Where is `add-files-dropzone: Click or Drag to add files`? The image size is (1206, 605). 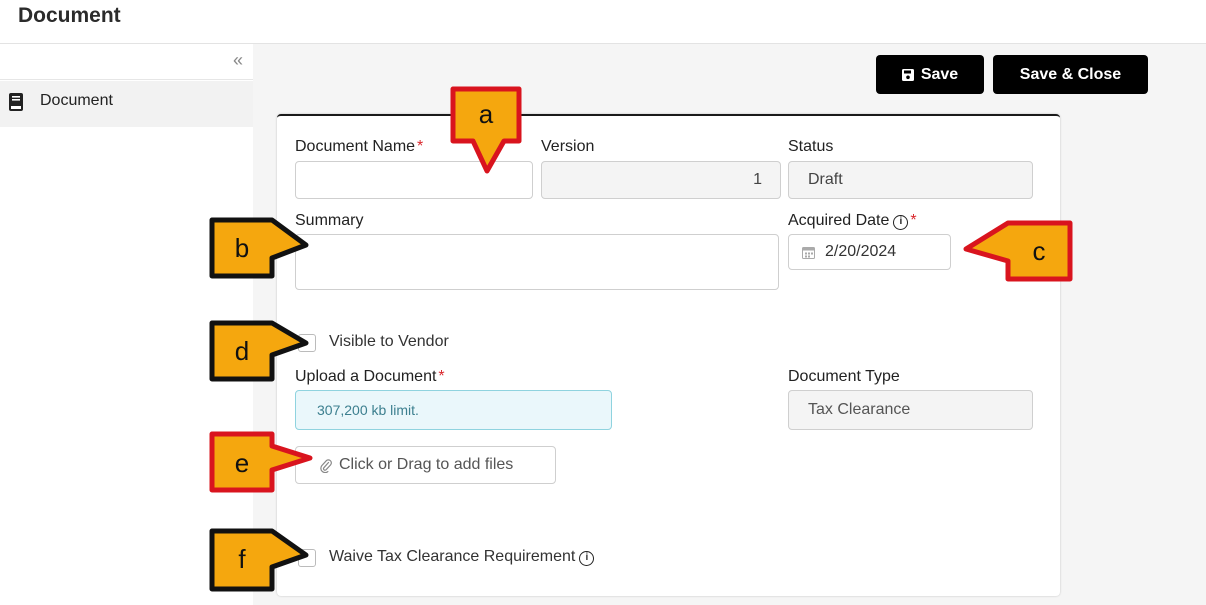
add-files-dropzone: Click or Drag to add files is located at coordinates (425, 465).